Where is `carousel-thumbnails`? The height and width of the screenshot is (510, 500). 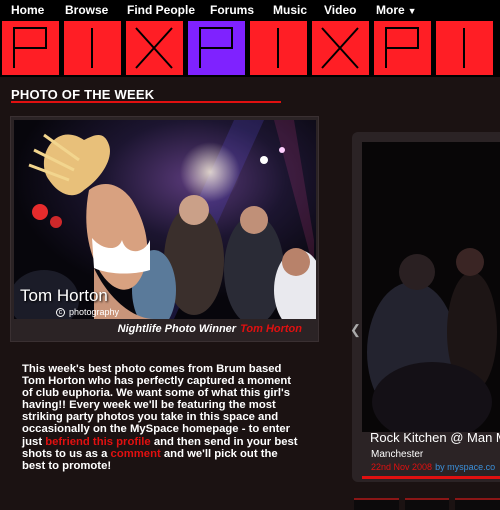 carousel-thumbnails is located at coordinates (427, 504).